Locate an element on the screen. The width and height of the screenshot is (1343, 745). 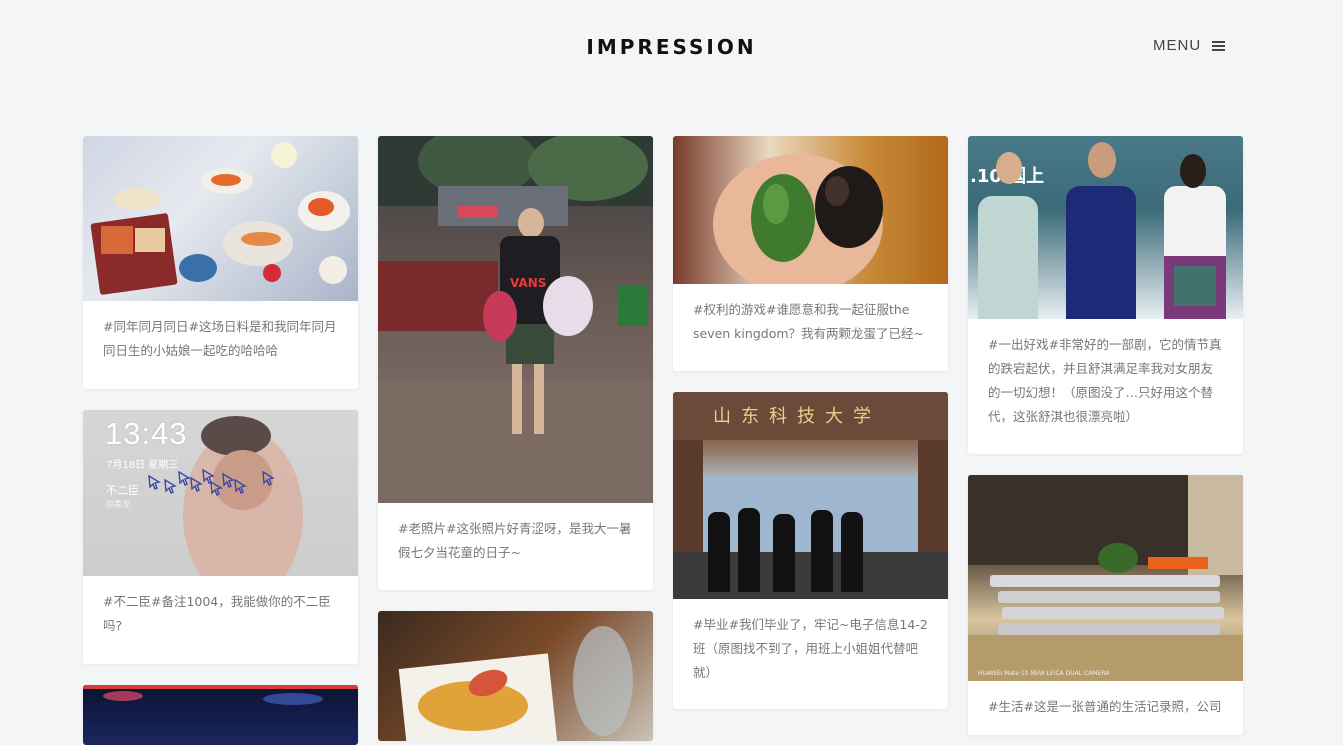
camera-watermark: HUAWEI Mate 10 NEW LEICA DUAL CAMERA is located at coordinates (1044, 673).